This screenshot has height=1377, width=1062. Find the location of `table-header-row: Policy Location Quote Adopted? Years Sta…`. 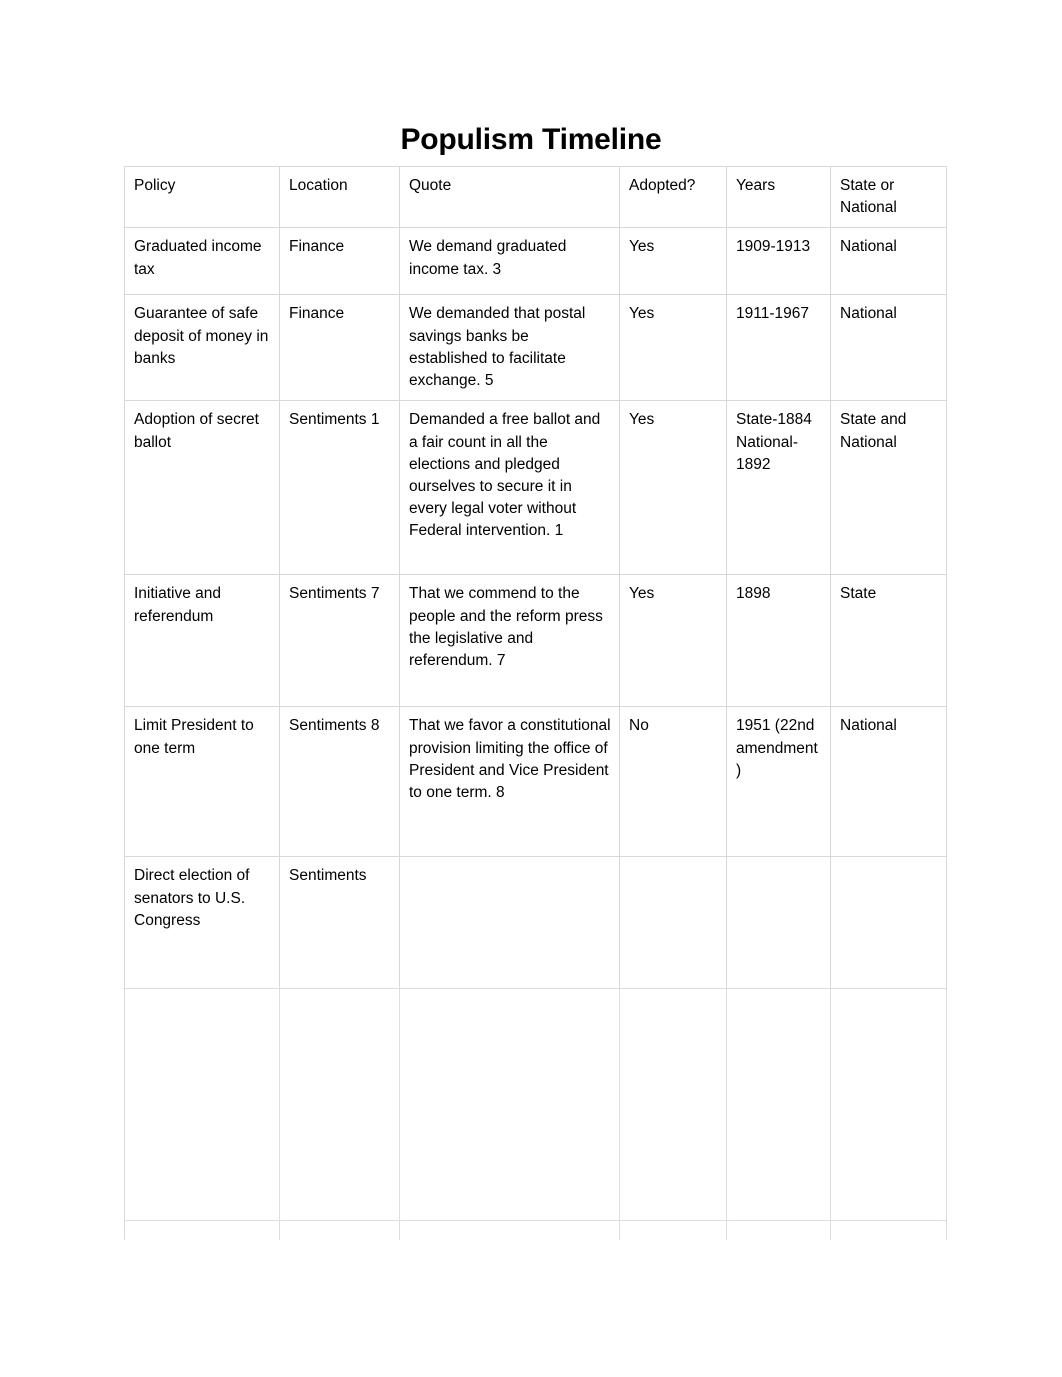

table-header-row: Policy Location Quote Adopted? Years Sta… is located at coordinates (535, 197).